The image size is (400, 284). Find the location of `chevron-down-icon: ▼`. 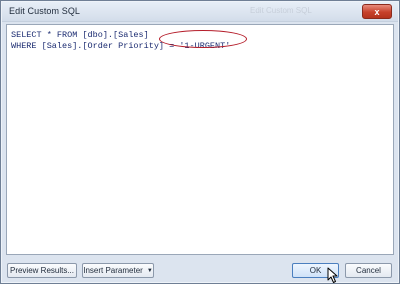

chevron-down-icon: ▼ is located at coordinates (149, 270).